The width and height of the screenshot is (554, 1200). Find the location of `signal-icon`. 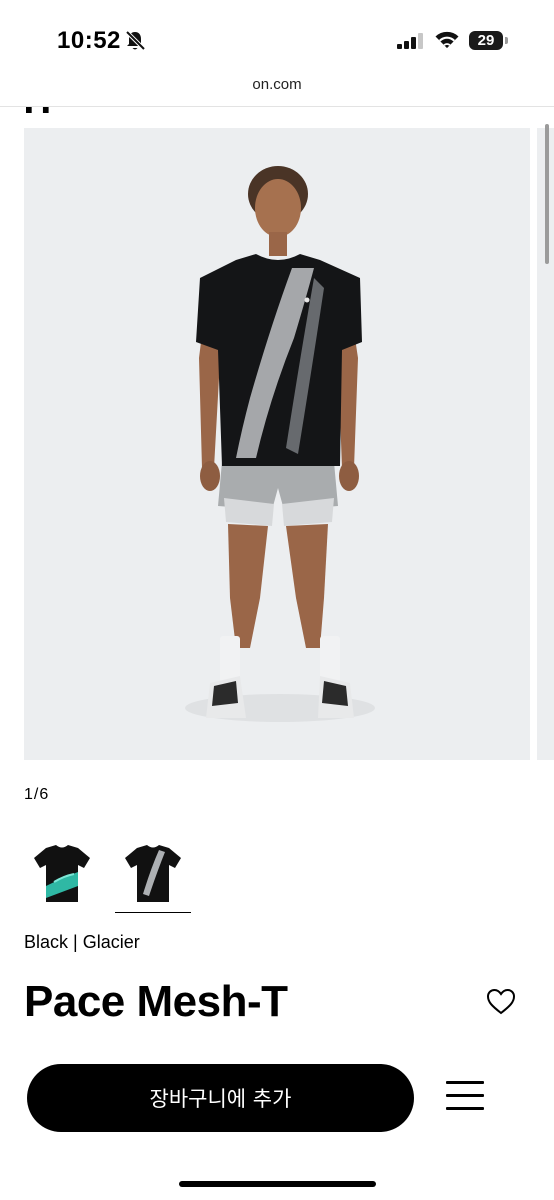

signal-icon is located at coordinates (411, 43).